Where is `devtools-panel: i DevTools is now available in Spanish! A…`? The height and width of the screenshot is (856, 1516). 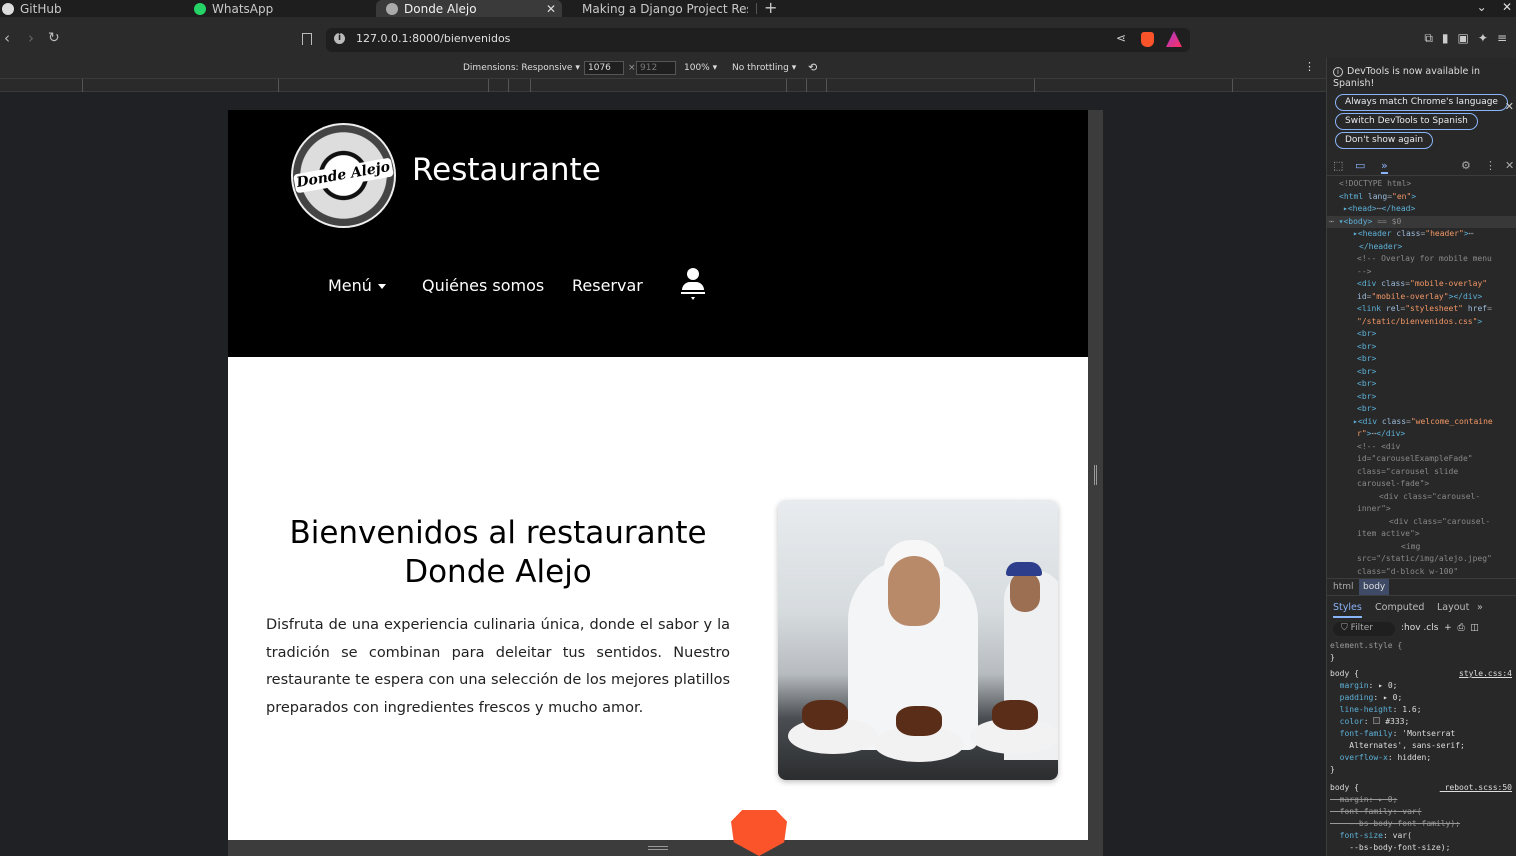 devtools-panel: i DevTools is now available in Spanish! A… is located at coordinates (1421, 457).